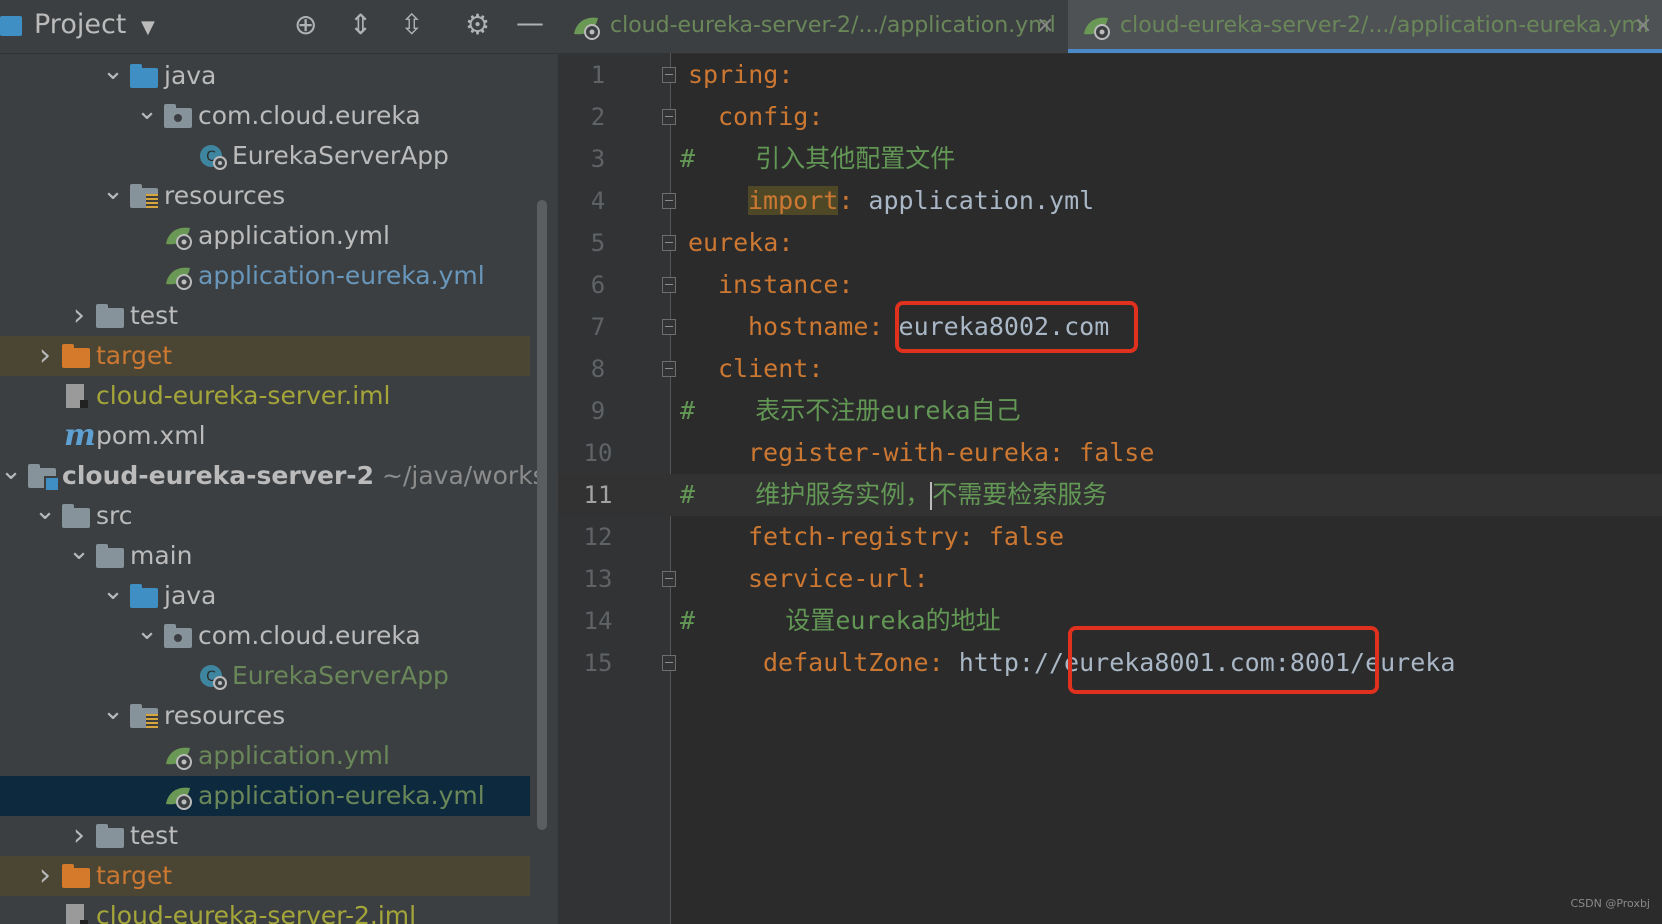 The width and height of the screenshot is (1662, 924). Describe the element at coordinates (1110, 243) in the screenshot. I see `code-line: 5 eureka:` at that location.